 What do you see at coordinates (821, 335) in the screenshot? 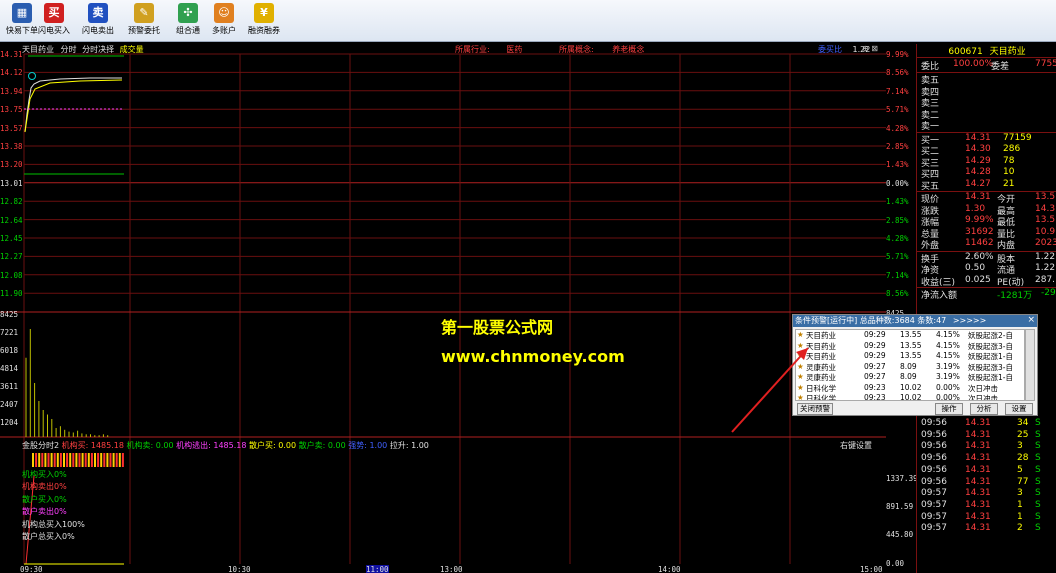
I see `alert-name: 天目药业` at bounding box center [821, 335].